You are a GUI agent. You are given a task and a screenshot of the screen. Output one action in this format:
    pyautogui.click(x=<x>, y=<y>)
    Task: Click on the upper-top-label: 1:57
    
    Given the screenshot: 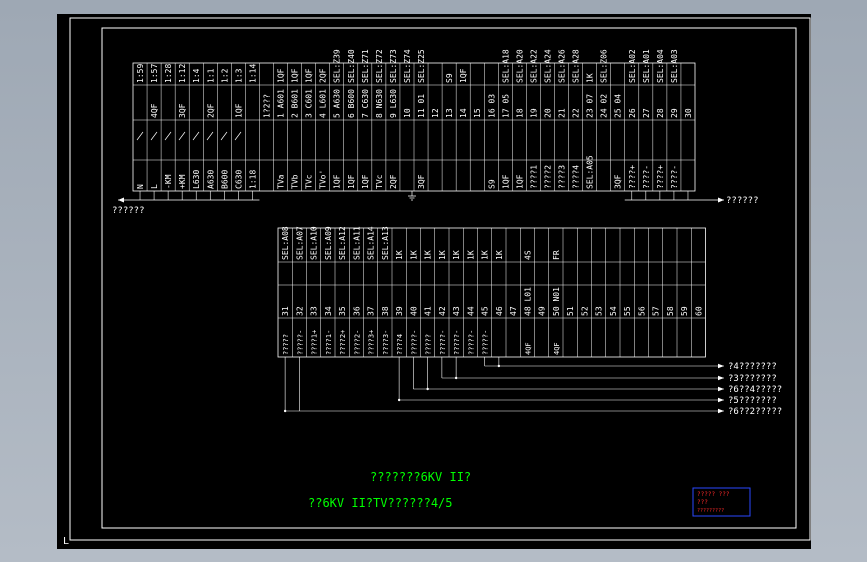 What is the action you would take?
    pyautogui.click(x=154, y=73)
    